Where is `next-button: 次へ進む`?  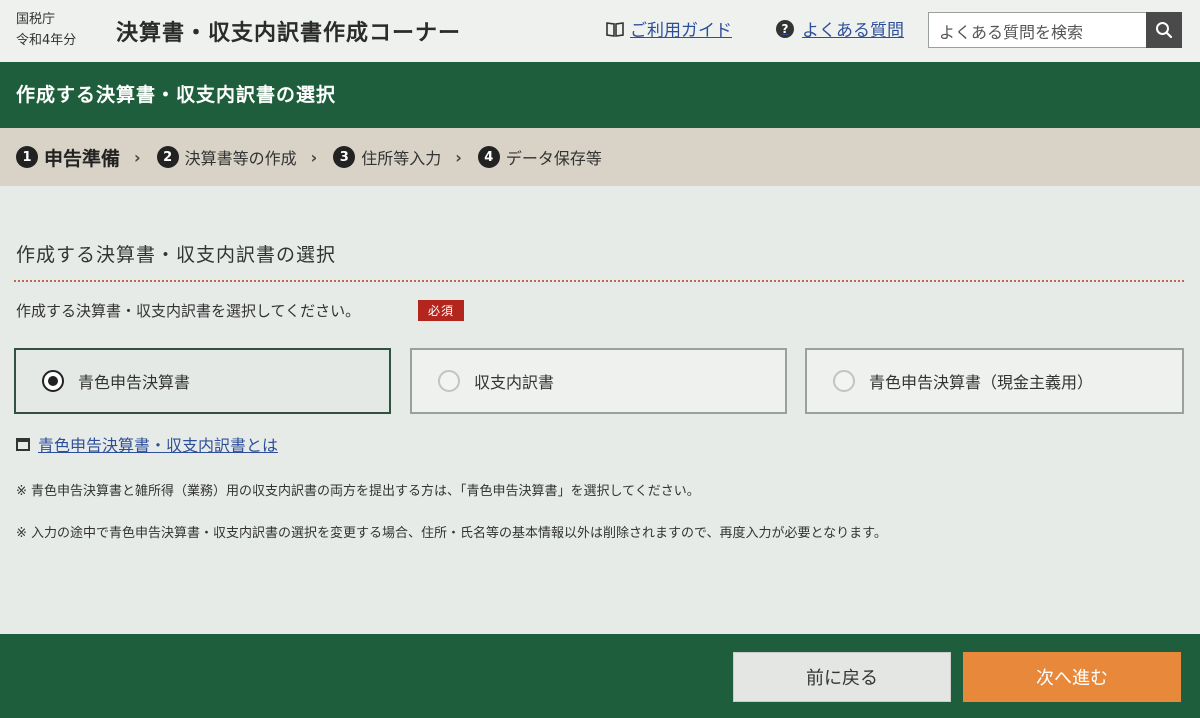
next-button: 次へ進む is located at coordinates (1072, 677).